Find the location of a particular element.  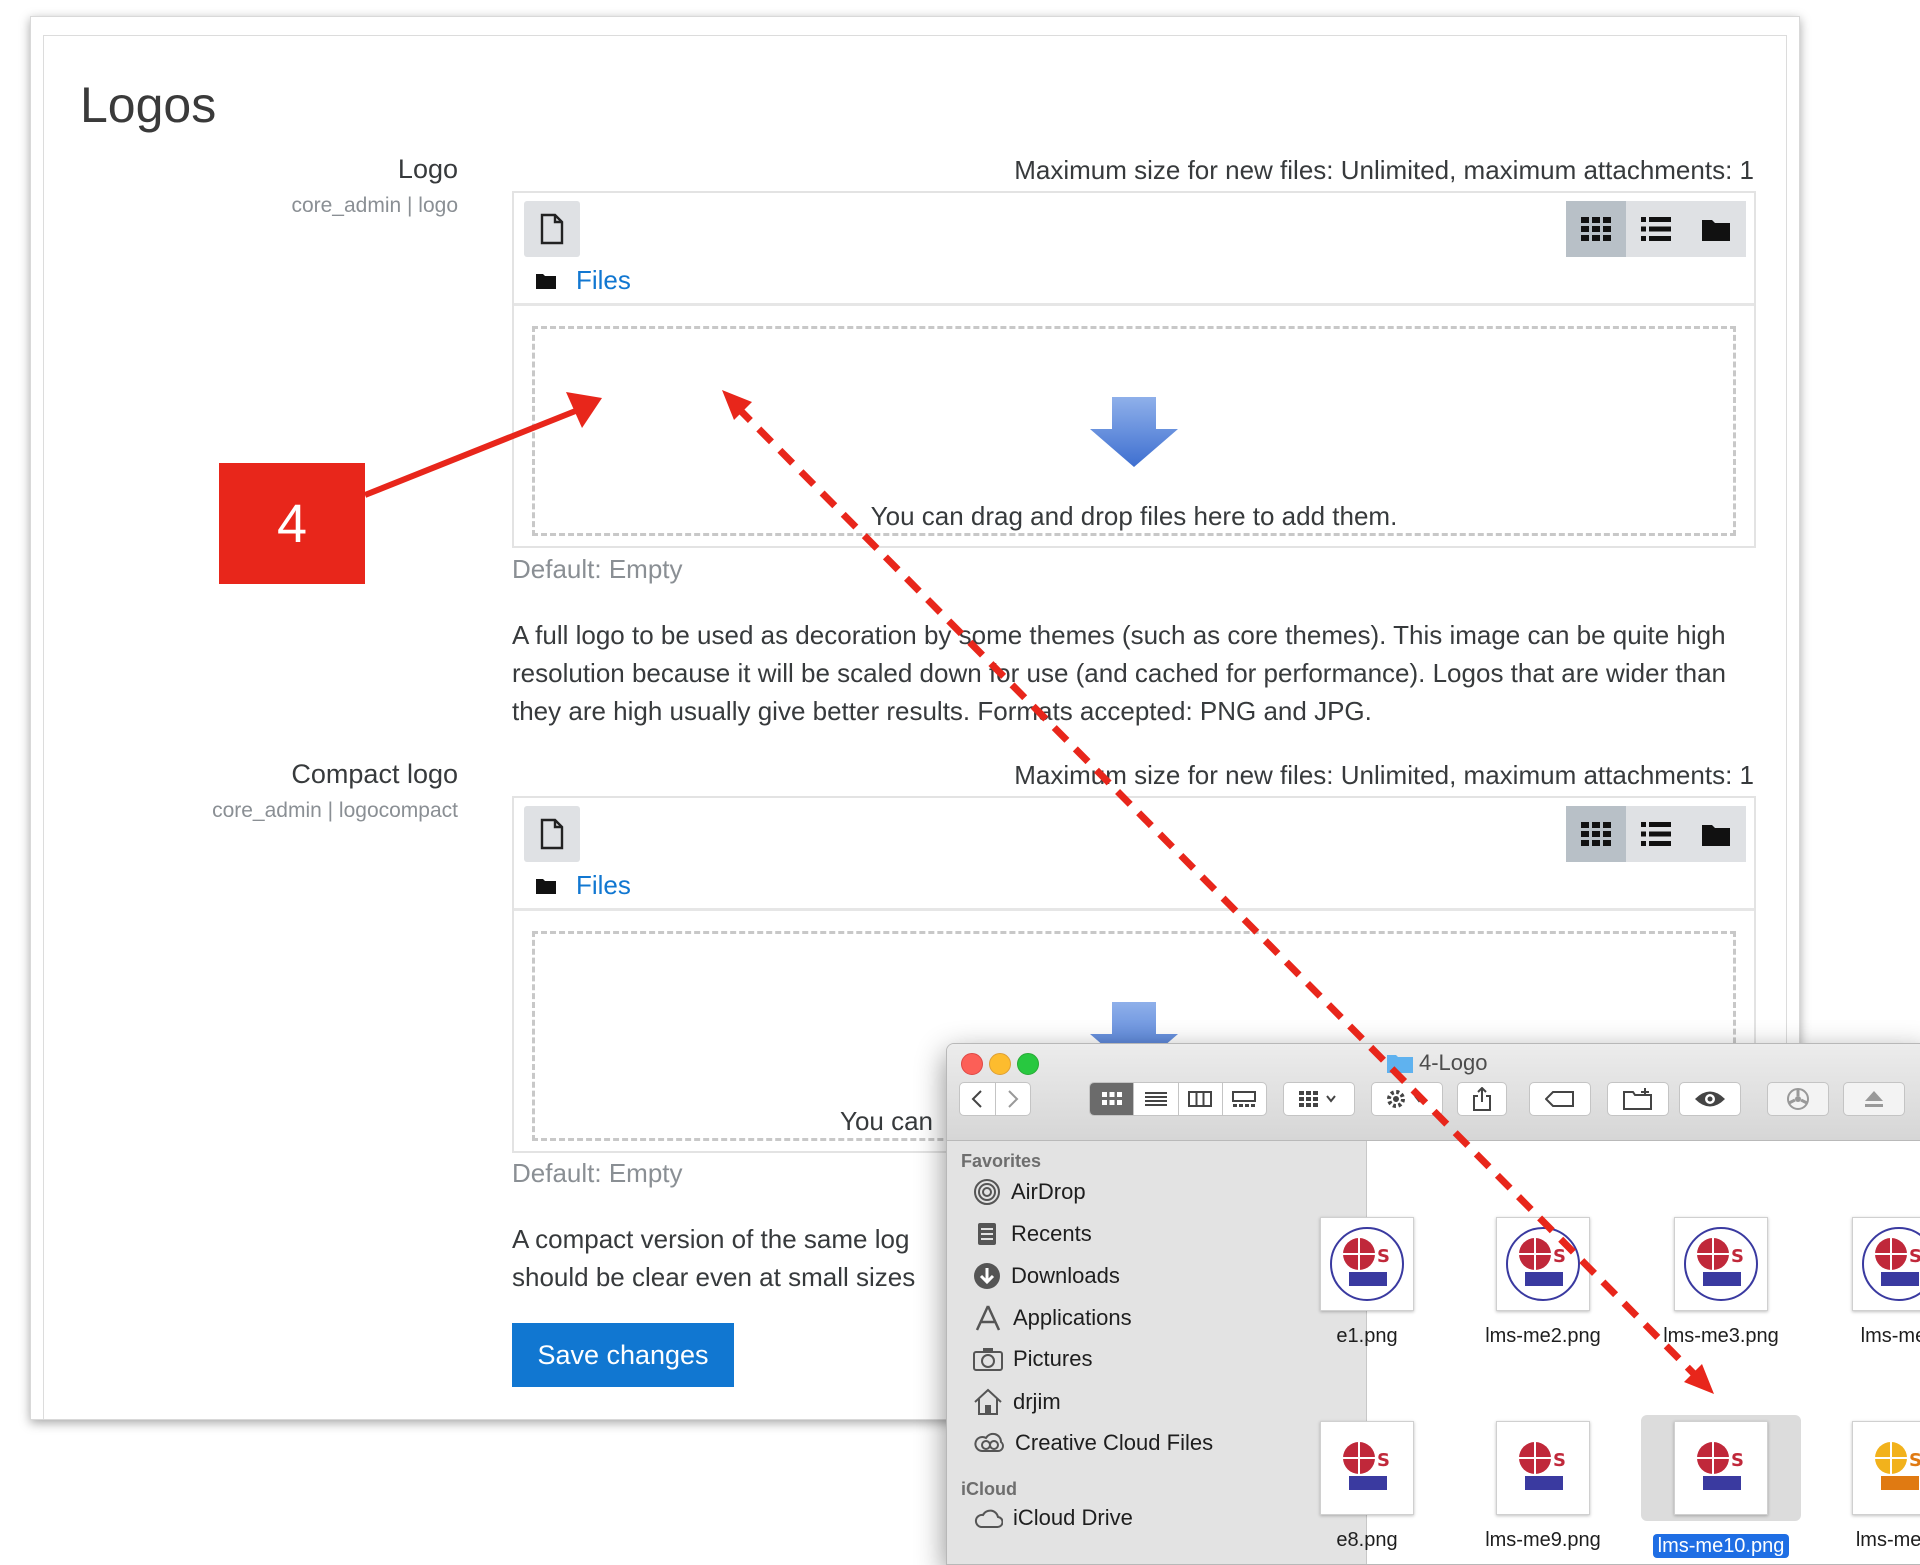

sidebar-item-creative-cloud: Creative Cloud Files is located at coordinates (1093, 1443).